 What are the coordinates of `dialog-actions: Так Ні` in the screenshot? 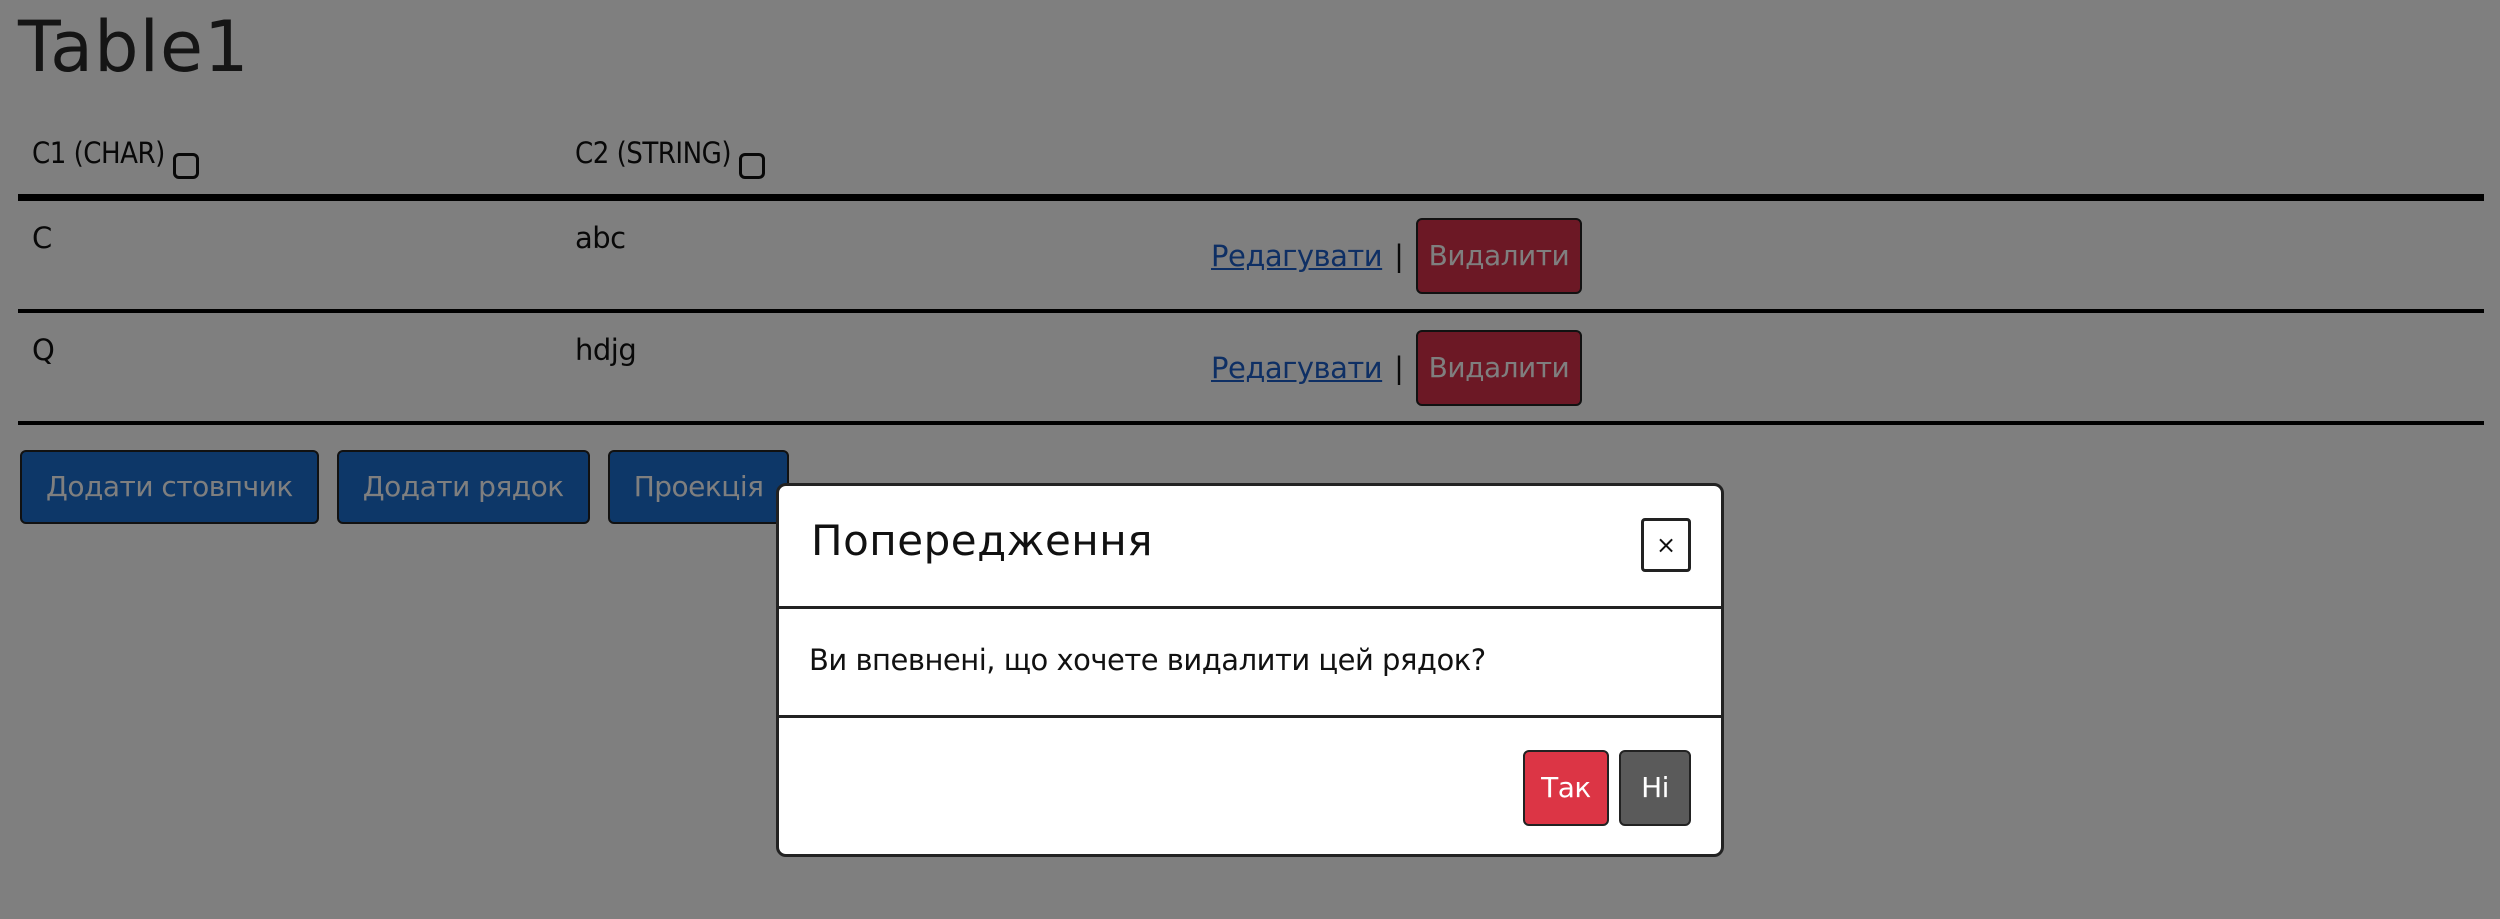 It's located at (1607, 788).